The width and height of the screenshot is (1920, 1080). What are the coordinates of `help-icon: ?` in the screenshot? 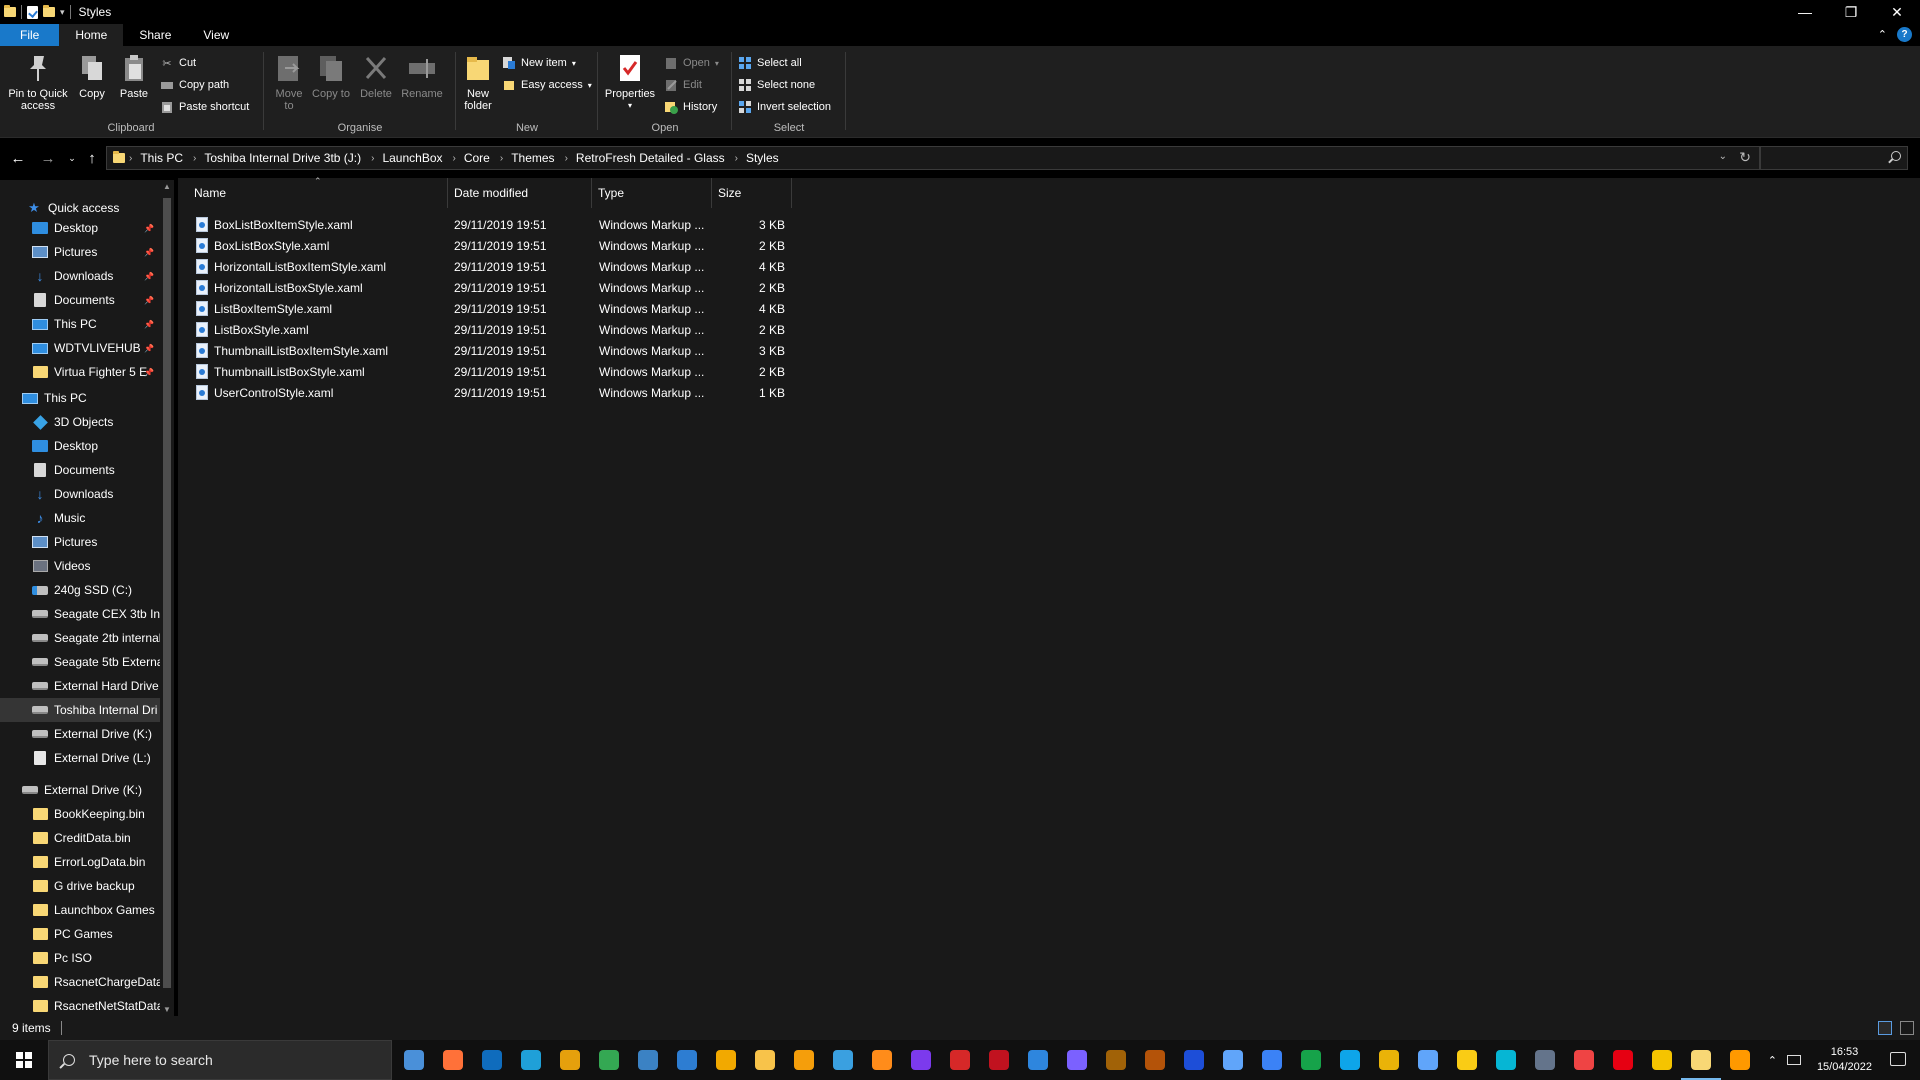 It's located at (1904, 34).